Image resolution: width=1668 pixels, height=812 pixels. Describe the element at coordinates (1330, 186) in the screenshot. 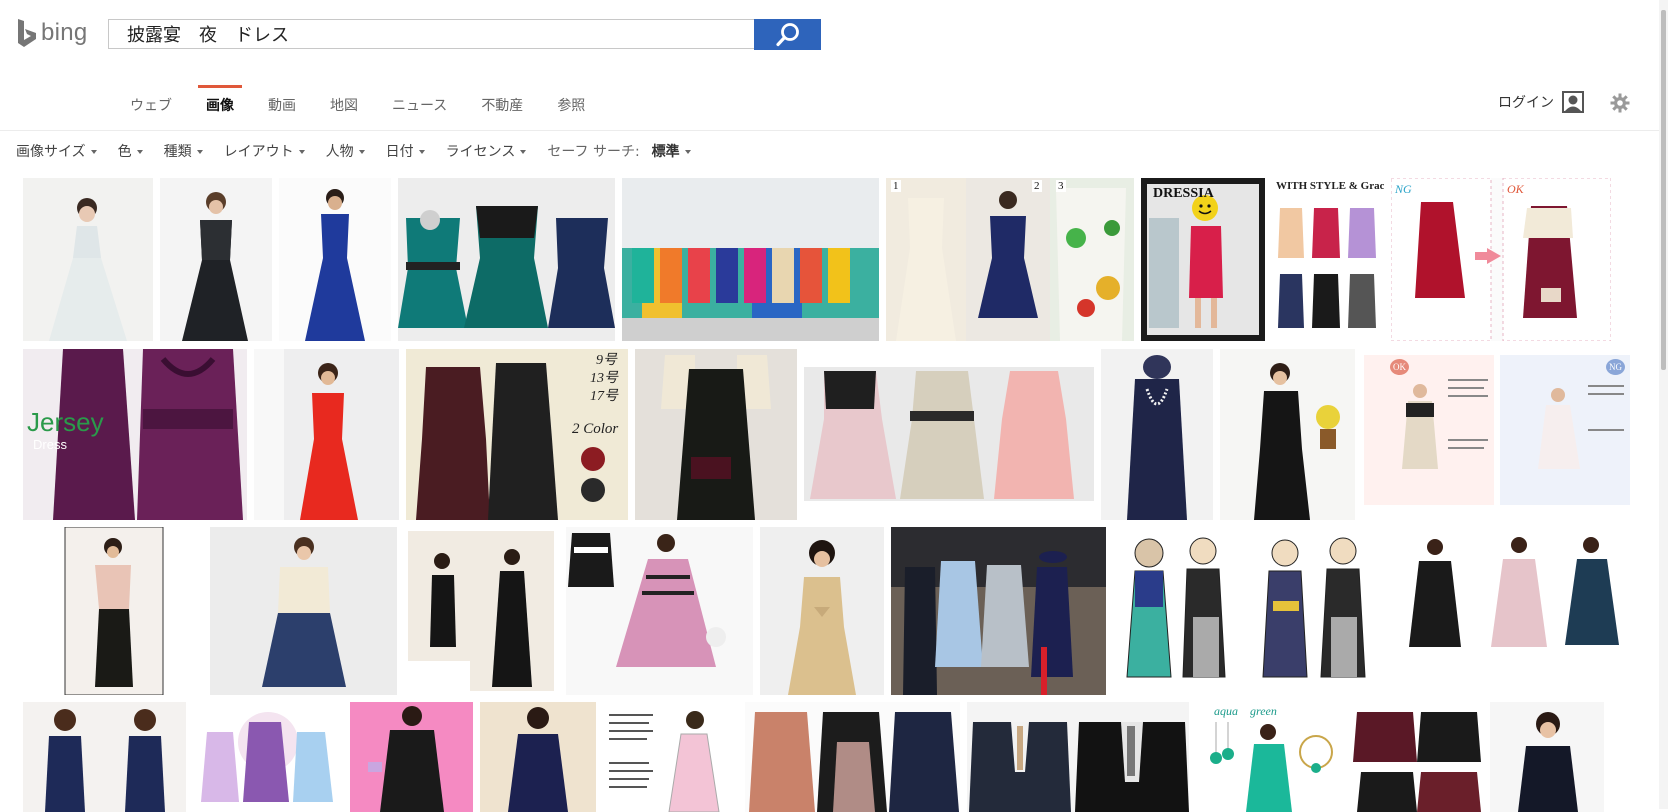

I see `tile-caption: WITH STYLE & Grace` at that location.